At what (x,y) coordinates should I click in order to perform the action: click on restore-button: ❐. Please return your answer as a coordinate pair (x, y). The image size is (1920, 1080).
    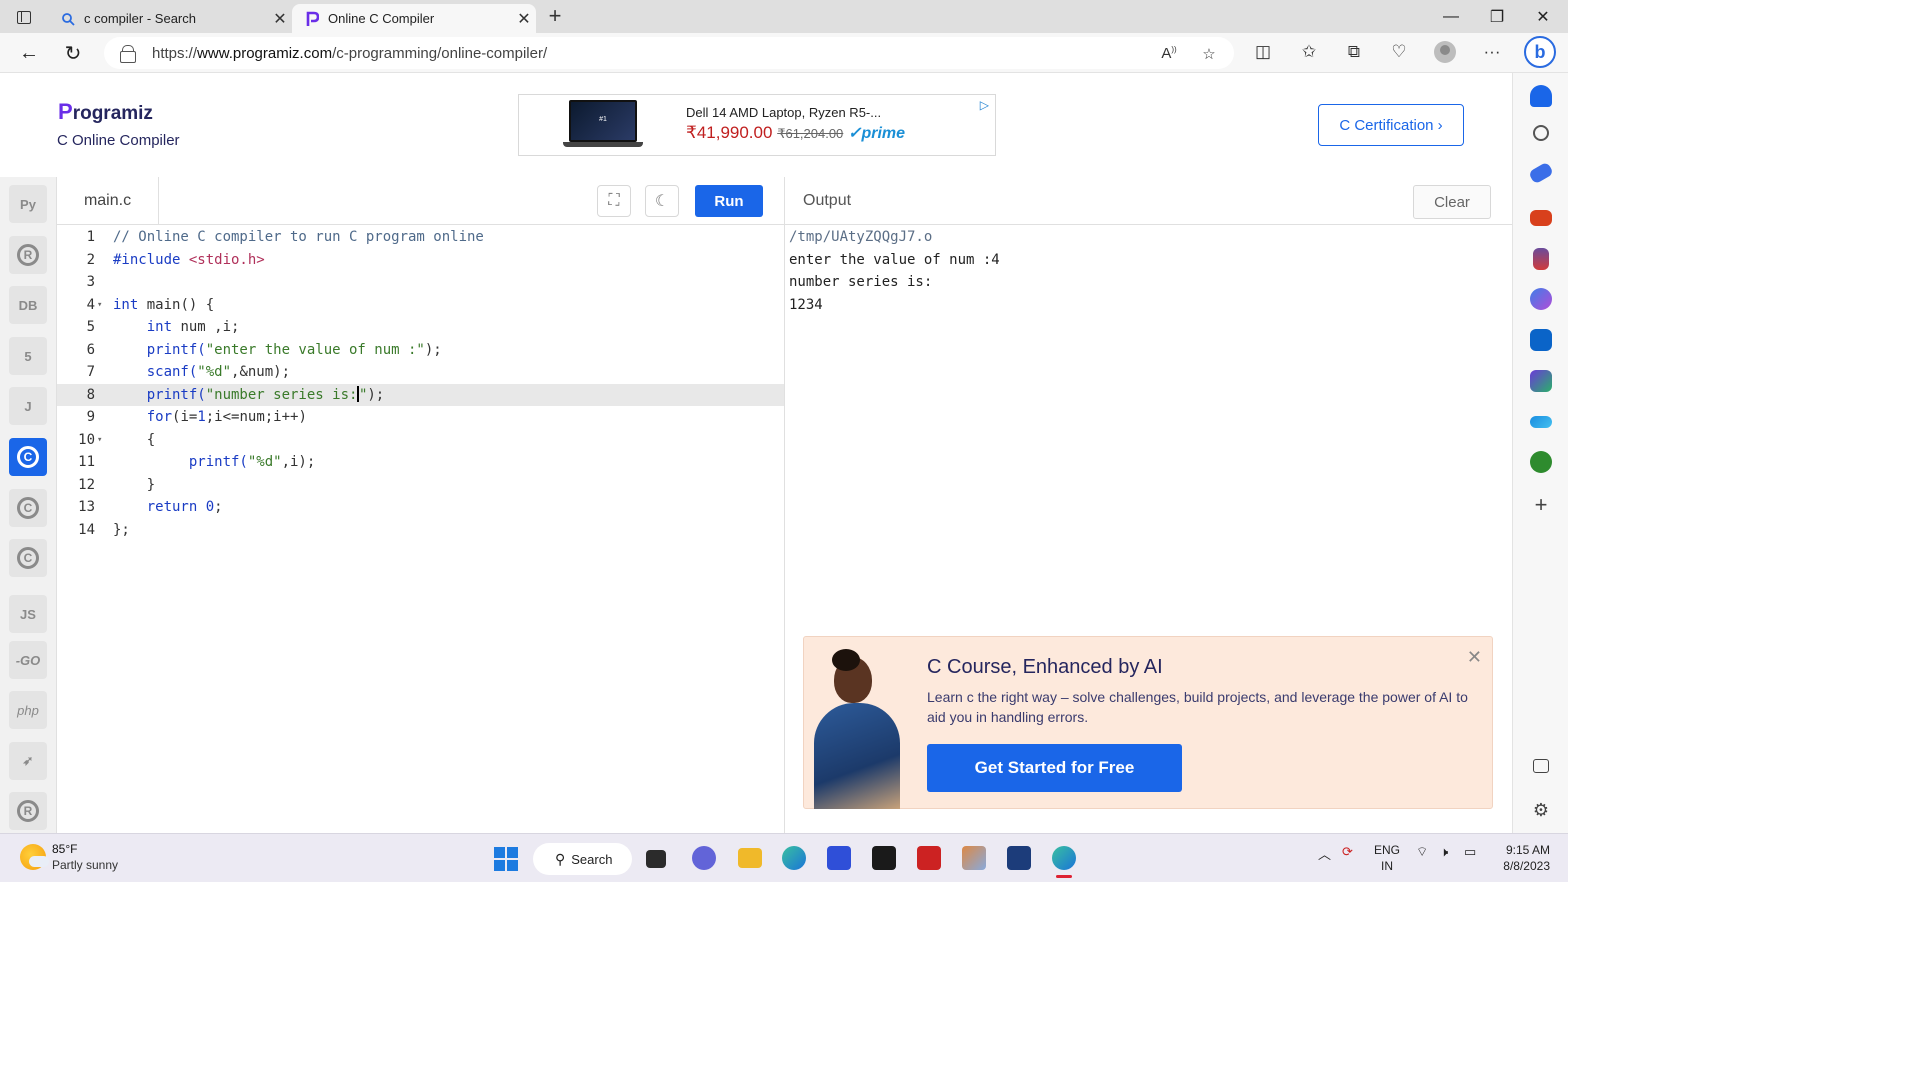
    Looking at the image, I should click on (1497, 16).